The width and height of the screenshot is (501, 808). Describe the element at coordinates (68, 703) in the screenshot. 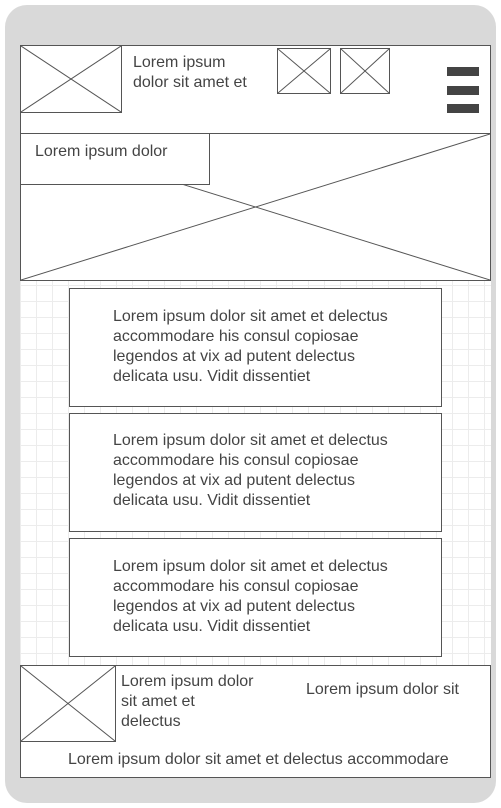

I see `footer-thumb-image-placeholder-icon` at that location.